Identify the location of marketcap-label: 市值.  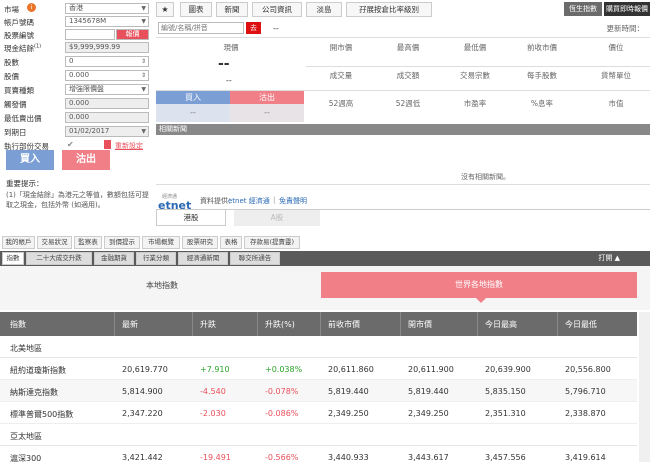
(616, 103).